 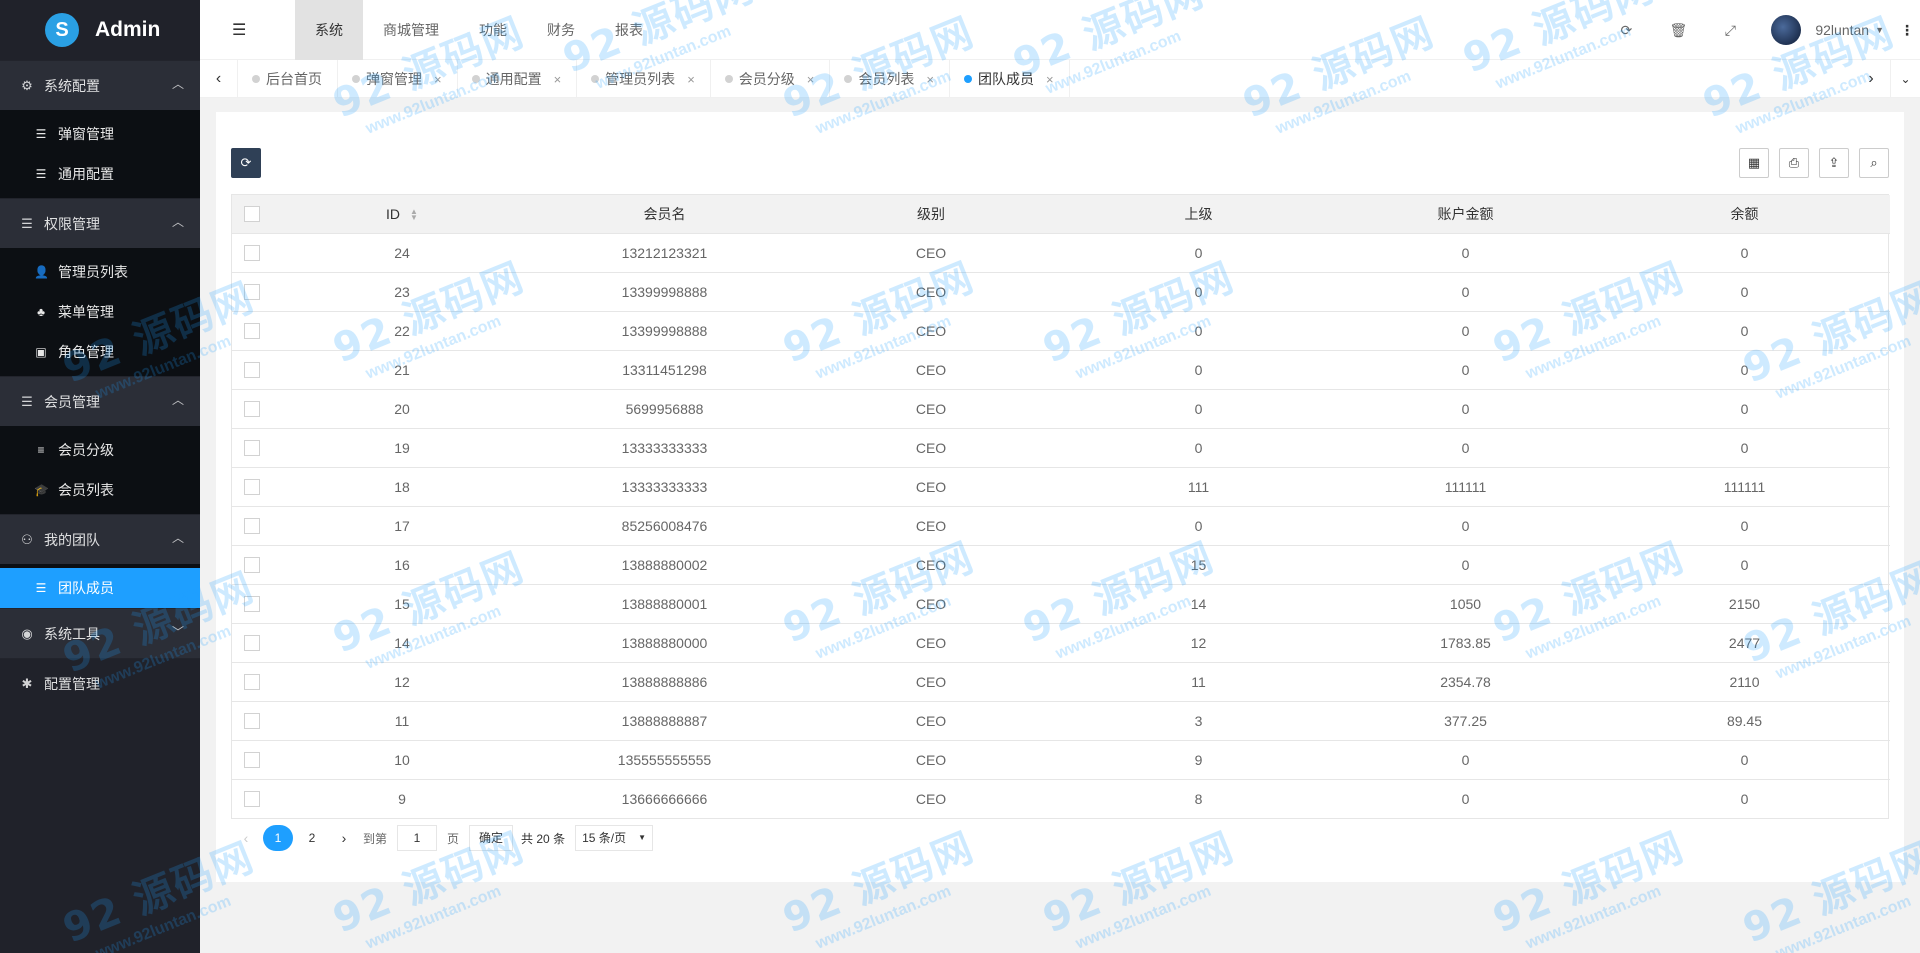 I want to click on refresh-button: ⟳, so click(x=246, y=163).